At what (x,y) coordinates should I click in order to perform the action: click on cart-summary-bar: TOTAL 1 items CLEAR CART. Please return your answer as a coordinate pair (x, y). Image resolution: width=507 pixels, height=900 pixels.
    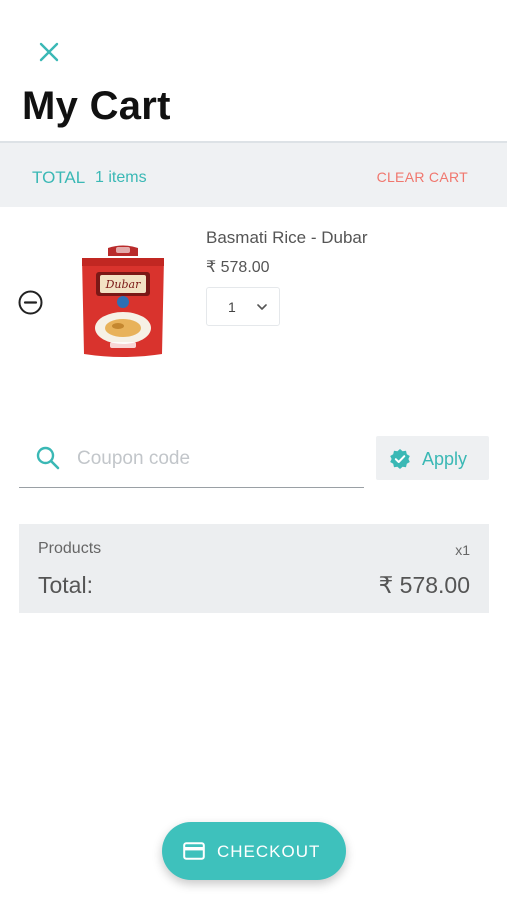
    Looking at the image, I should click on (253, 175).